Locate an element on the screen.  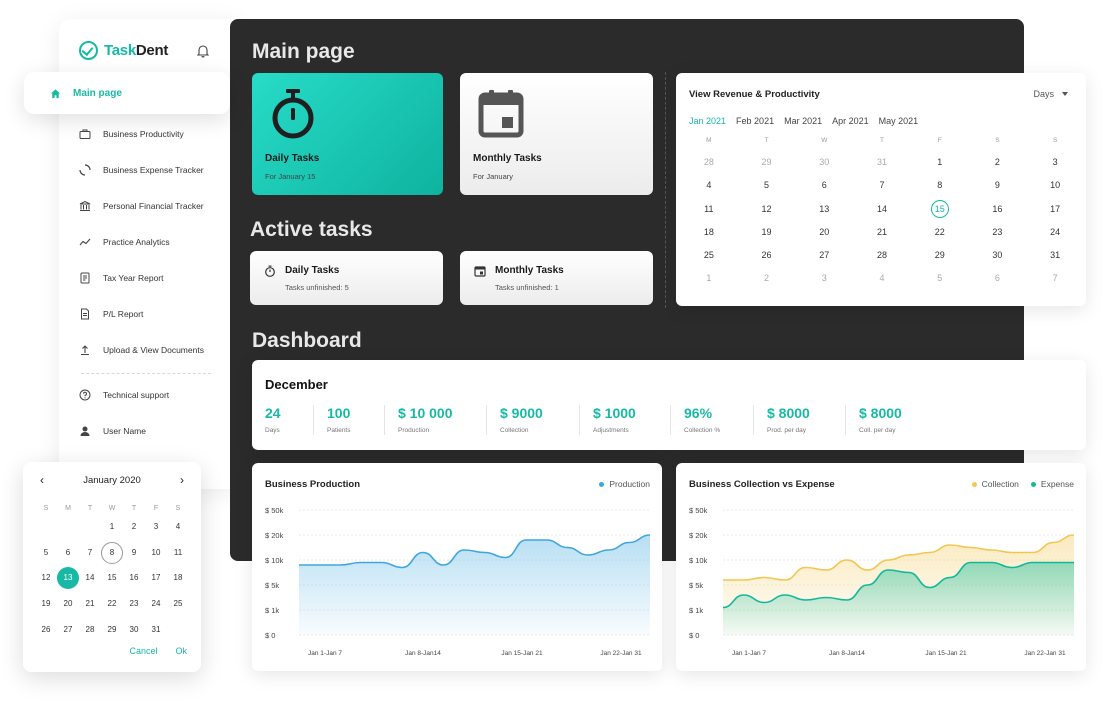
date-picker-day: 2 is located at coordinates (134, 529).